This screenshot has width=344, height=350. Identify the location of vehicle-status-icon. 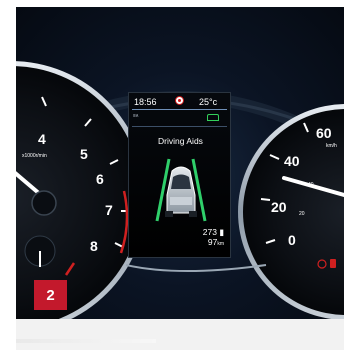
(213, 117).